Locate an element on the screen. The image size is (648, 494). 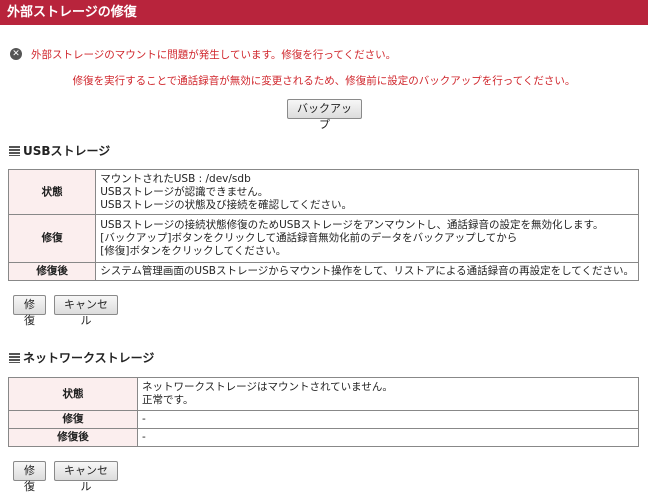
value-line: マウントされたUSB : /dev/sdb is located at coordinates (175, 178).